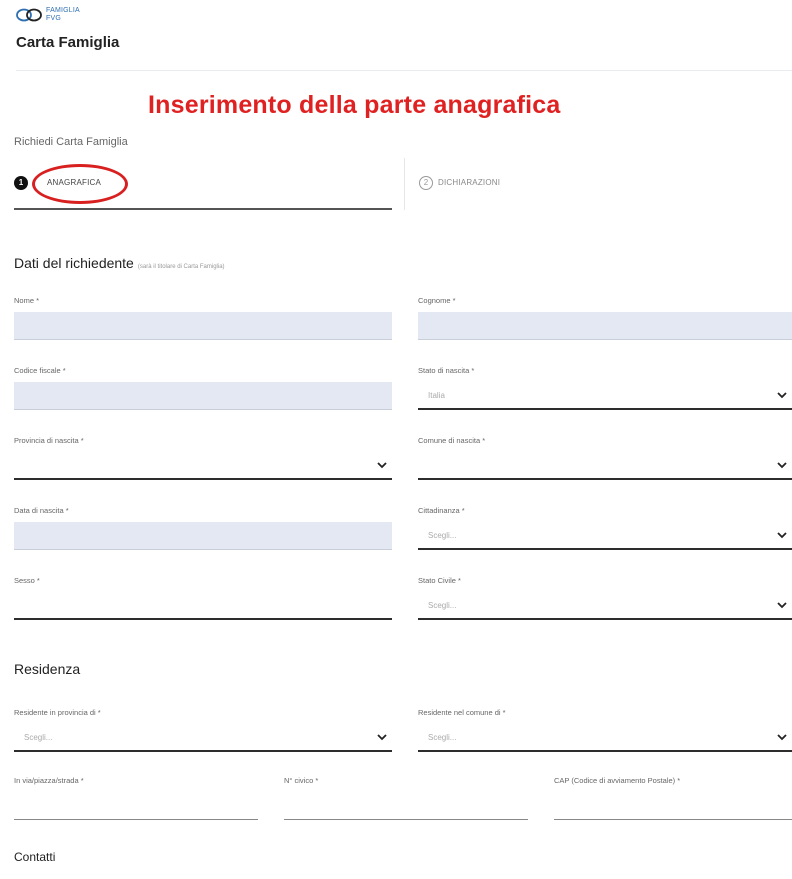 The image size is (792, 879). What do you see at coordinates (47, 669) in the screenshot?
I see `section-residence-title: Residenza` at bounding box center [47, 669].